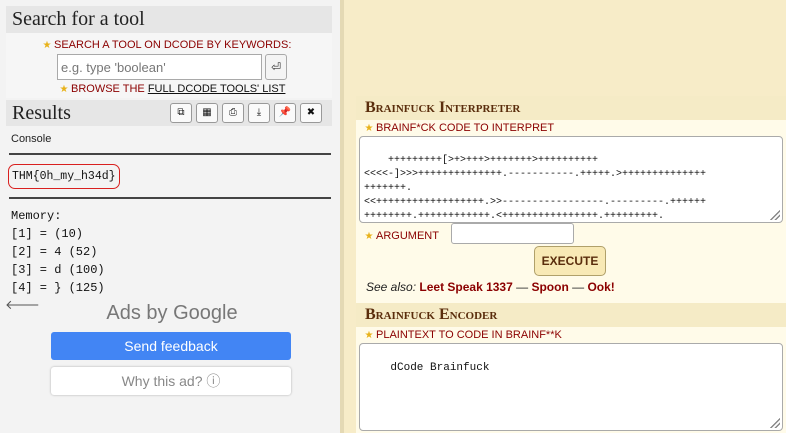 The image size is (786, 433). I want to click on see-also-link-leet: Leet Speak 1337, so click(465, 287).